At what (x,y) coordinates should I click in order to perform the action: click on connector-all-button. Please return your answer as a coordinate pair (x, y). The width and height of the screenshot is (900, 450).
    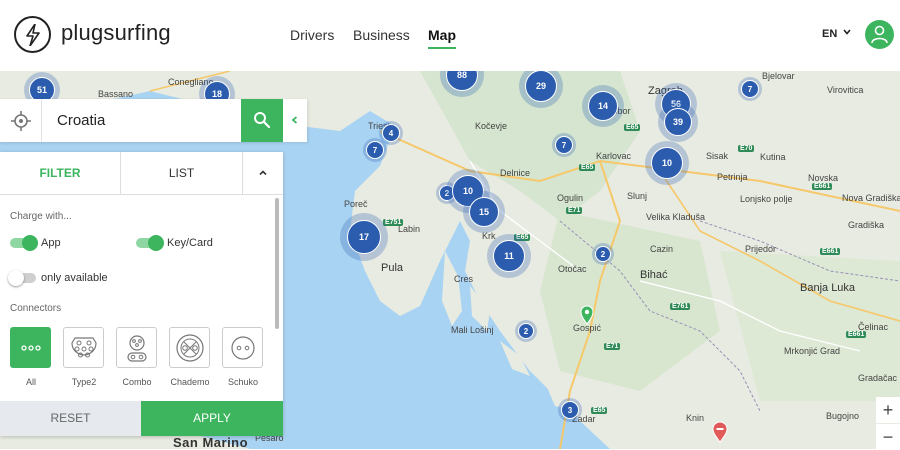
    Looking at the image, I should click on (30, 347).